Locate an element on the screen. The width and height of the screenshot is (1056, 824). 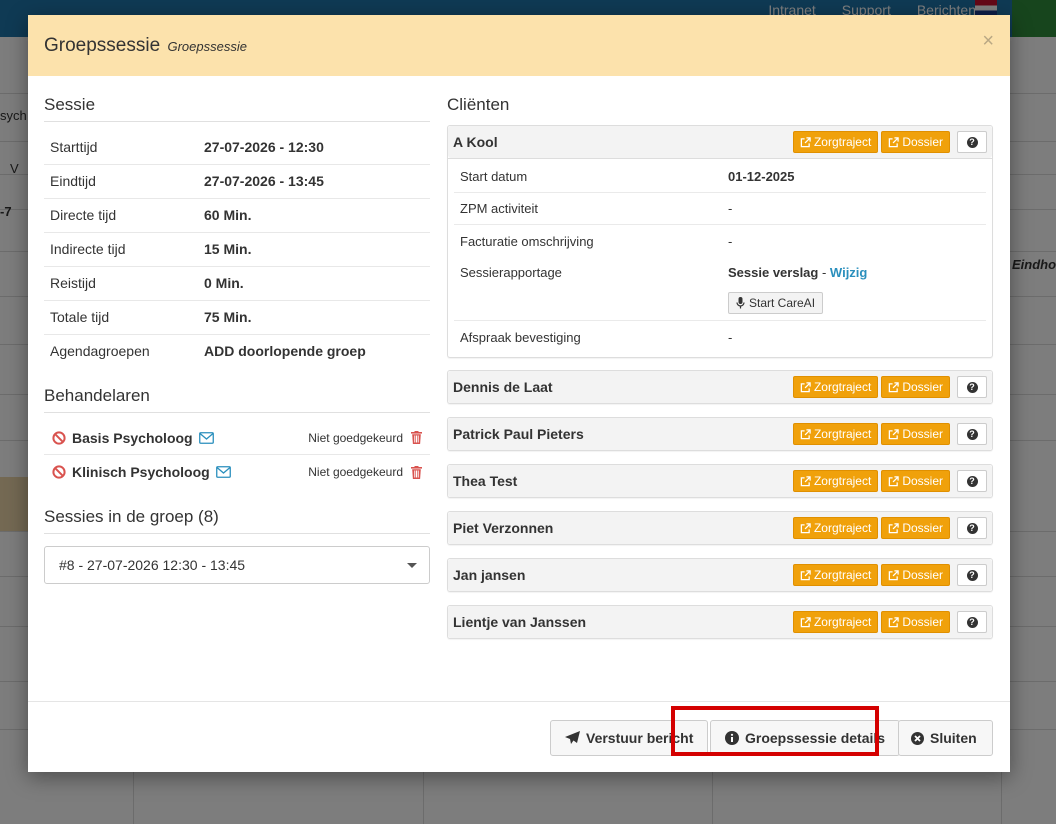
group-session-details-button: Groepssessie details is located at coordinates (805, 738).